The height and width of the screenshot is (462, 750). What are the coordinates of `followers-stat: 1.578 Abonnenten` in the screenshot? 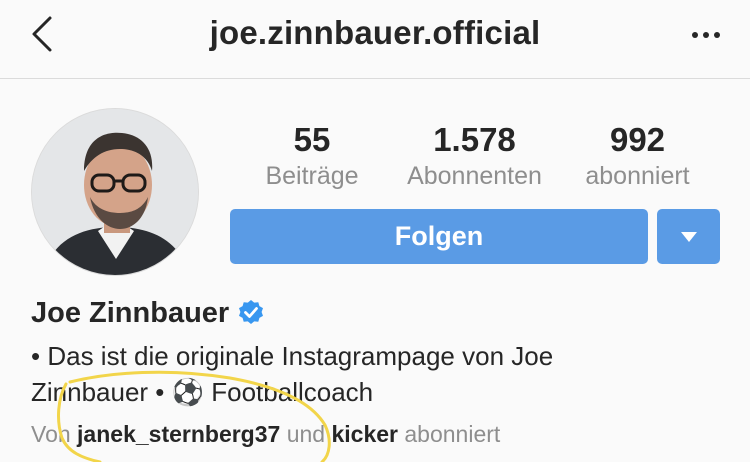 It's located at (474, 156).